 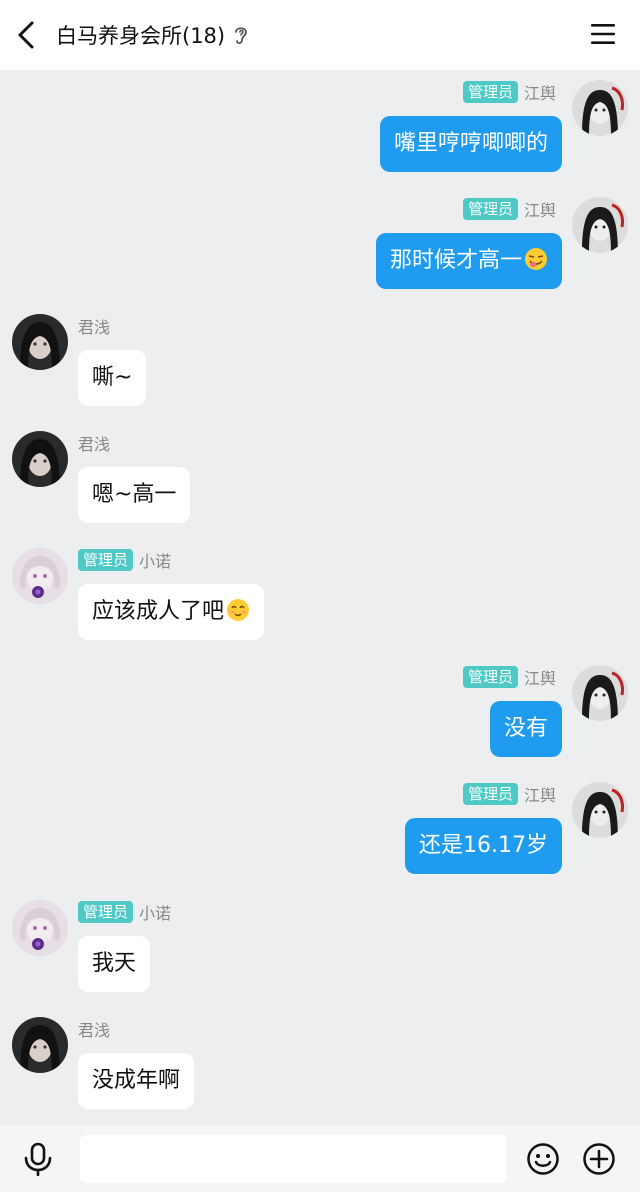 What do you see at coordinates (320, 359) in the screenshot?
I see `message-row: 君浅嘶~` at bounding box center [320, 359].